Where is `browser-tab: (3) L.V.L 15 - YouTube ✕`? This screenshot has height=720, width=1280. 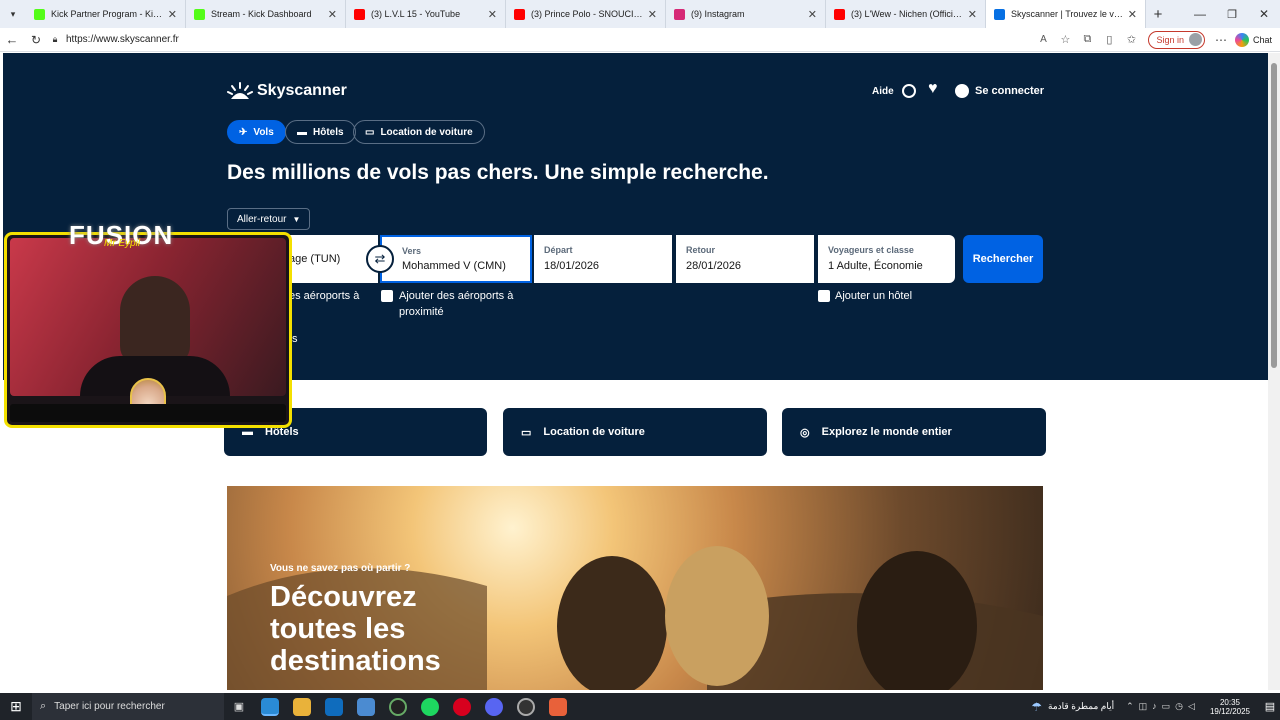
browser-tab: (3) L.V.L 15 - YouTube ✕ is located at coordinates (426, 14).